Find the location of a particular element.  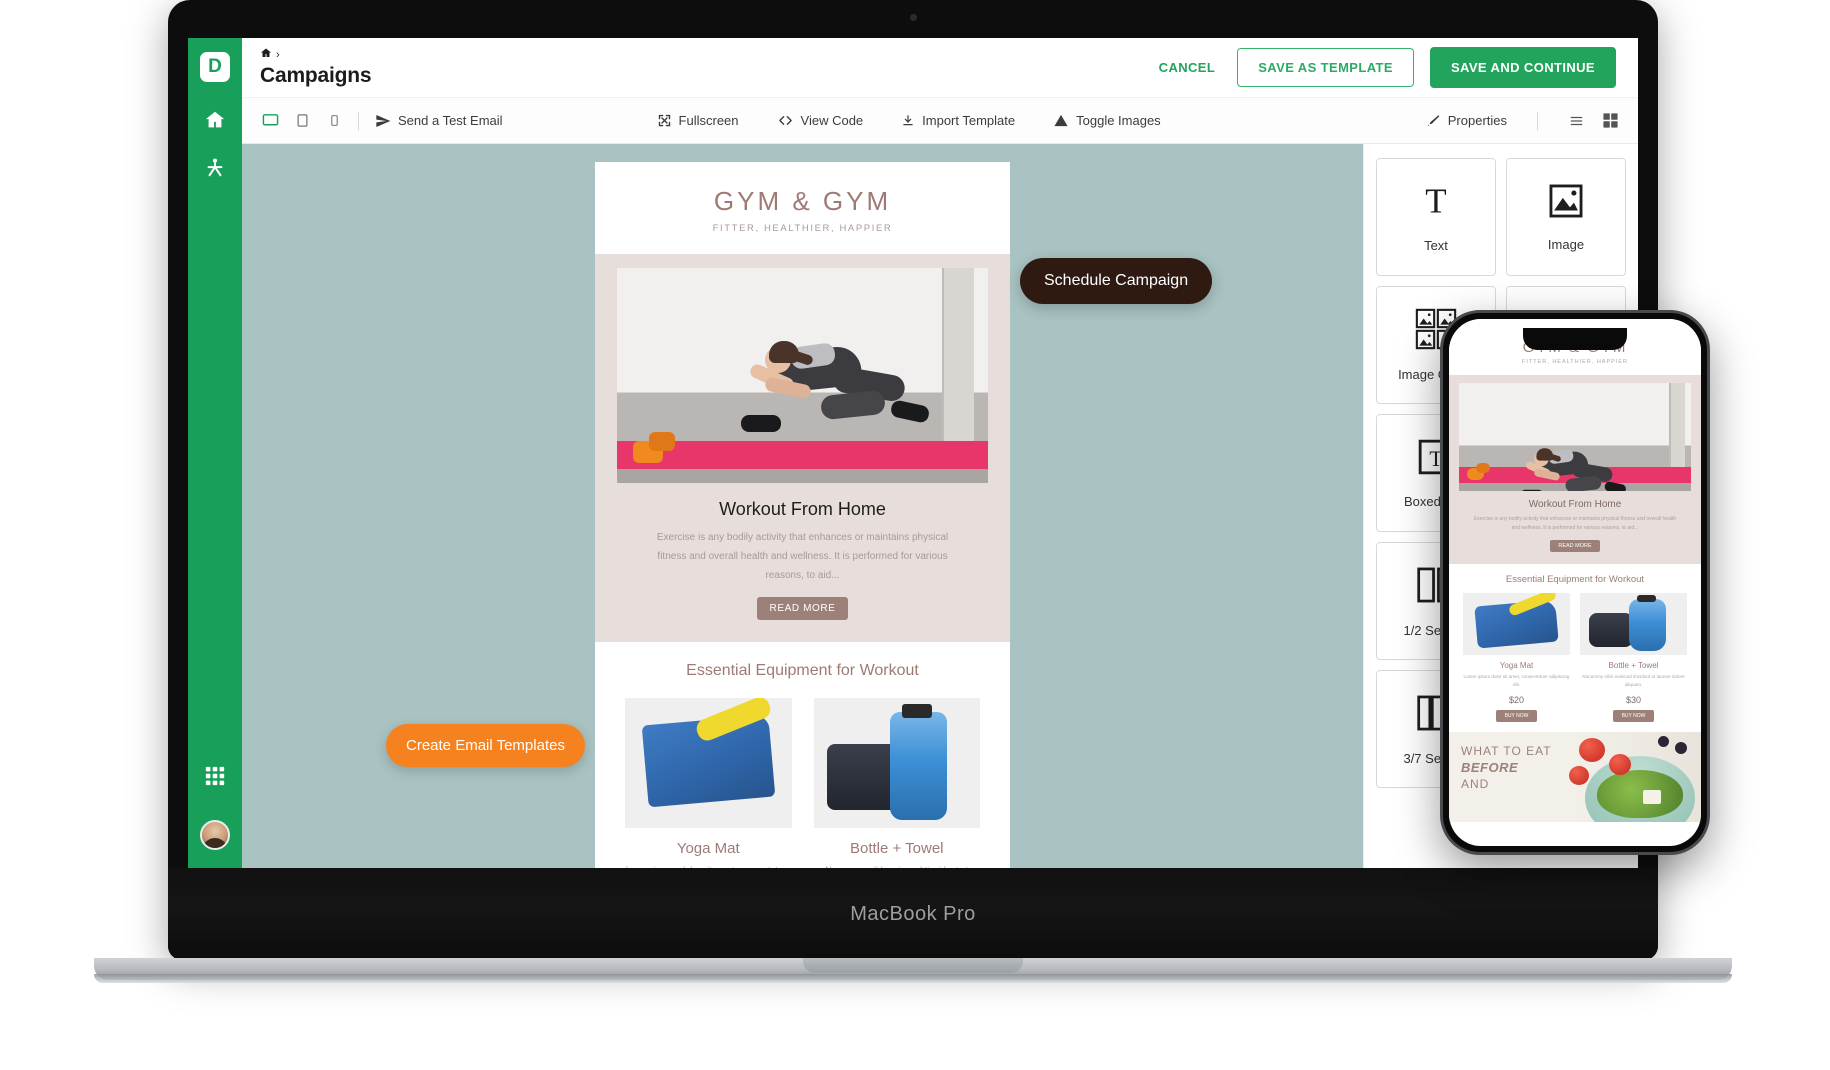

block-label: Text is located at coordinates (1436, 245).